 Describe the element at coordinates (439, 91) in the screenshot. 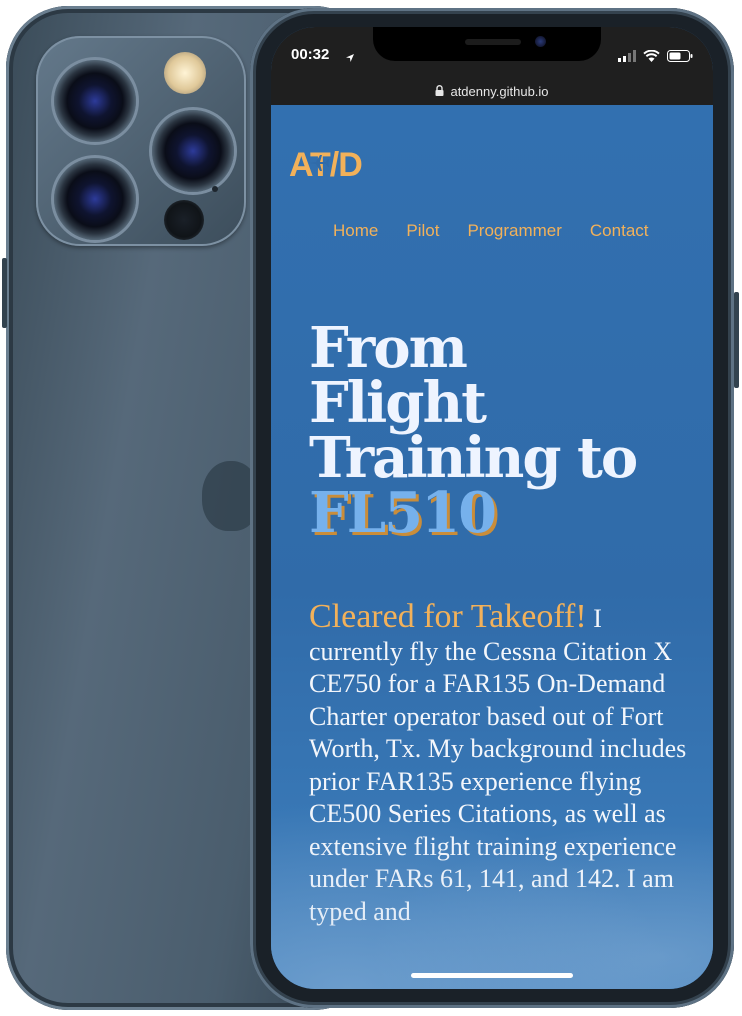

I see `lock-icon` at that location.